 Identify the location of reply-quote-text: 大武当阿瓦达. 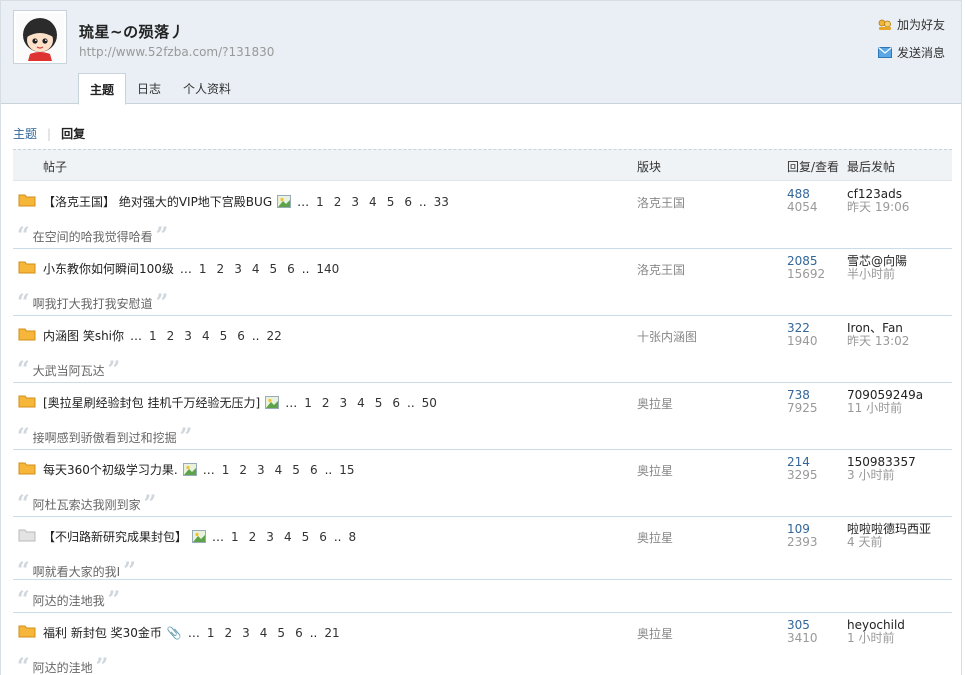
(69, 370).